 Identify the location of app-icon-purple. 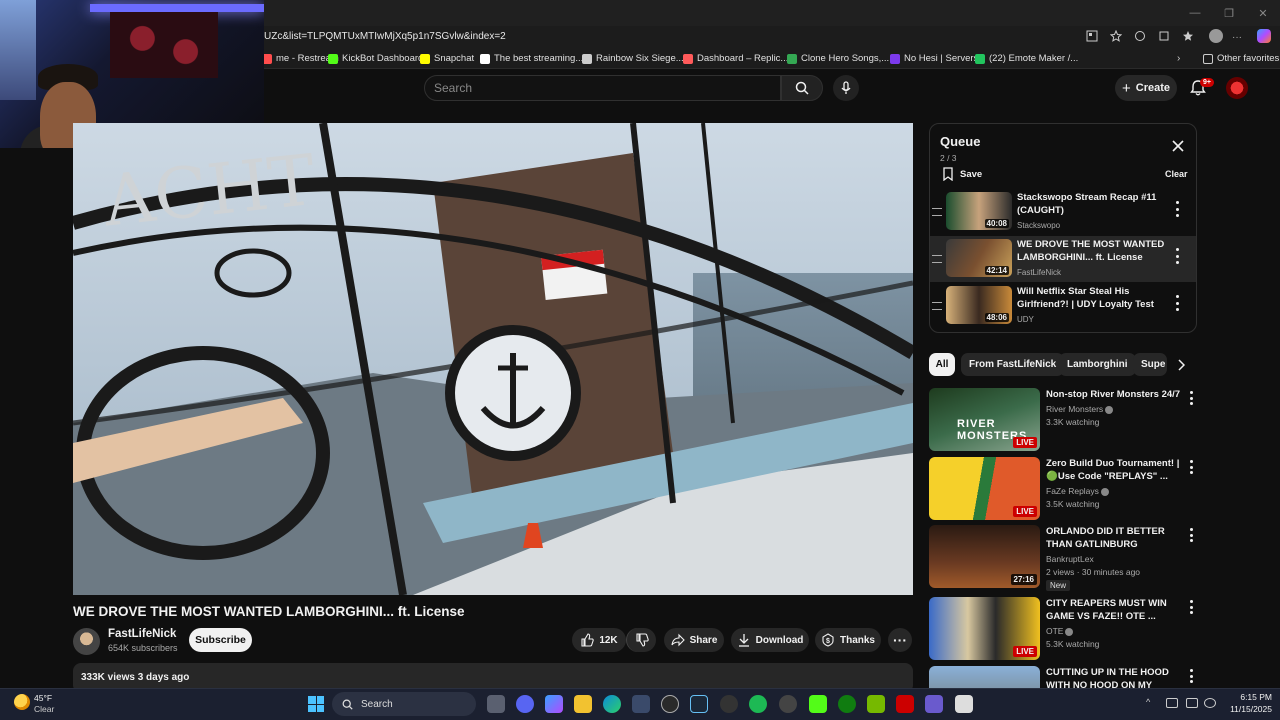
(934, 704).